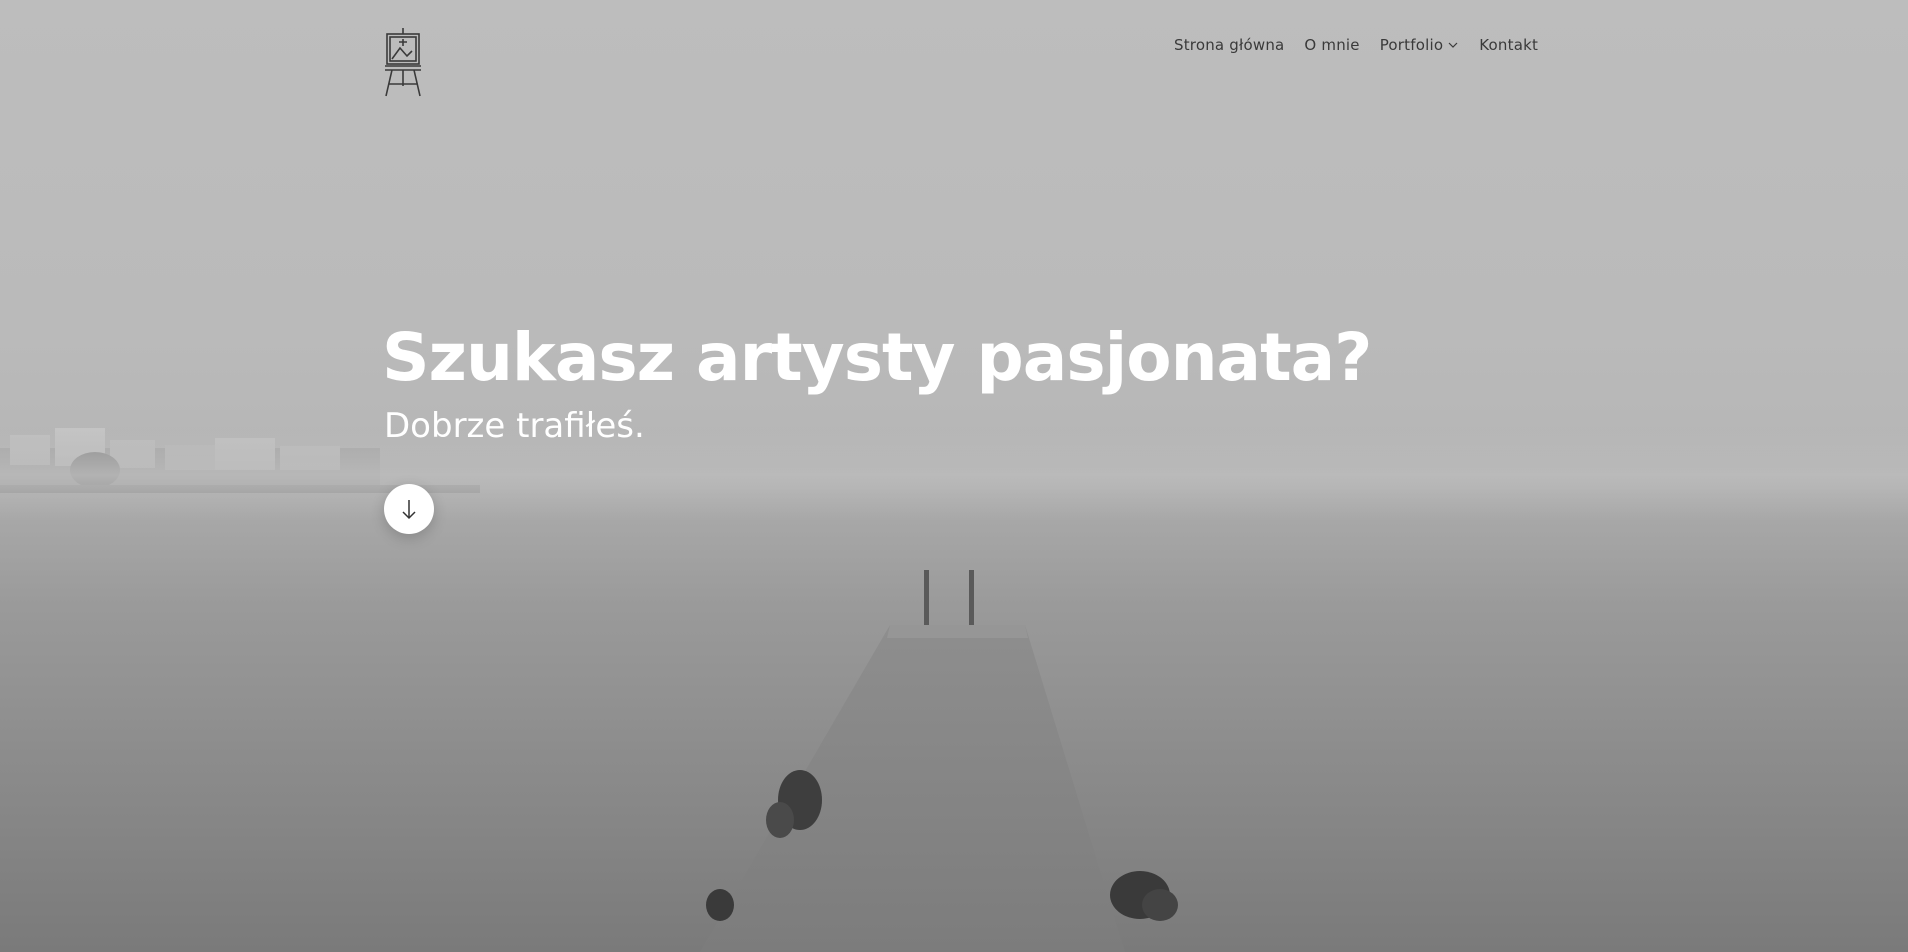 This screenshot has height=952, width=1908. I want to click on logo, so click(403, 62).